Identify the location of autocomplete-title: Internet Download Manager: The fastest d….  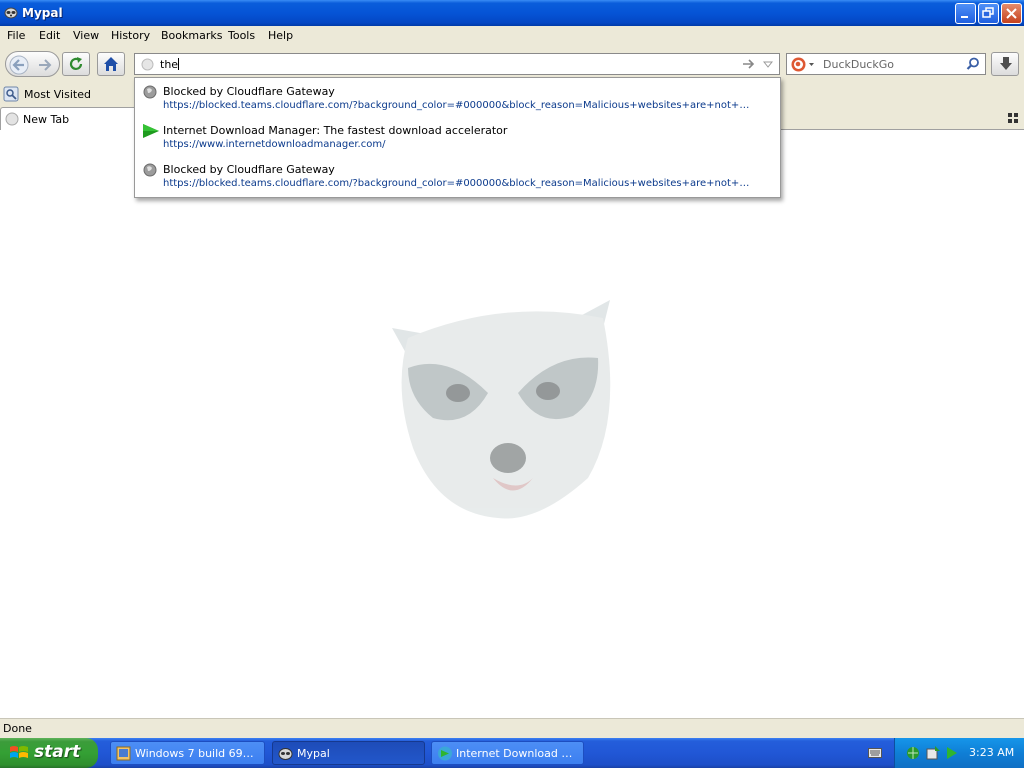
(335, 130).